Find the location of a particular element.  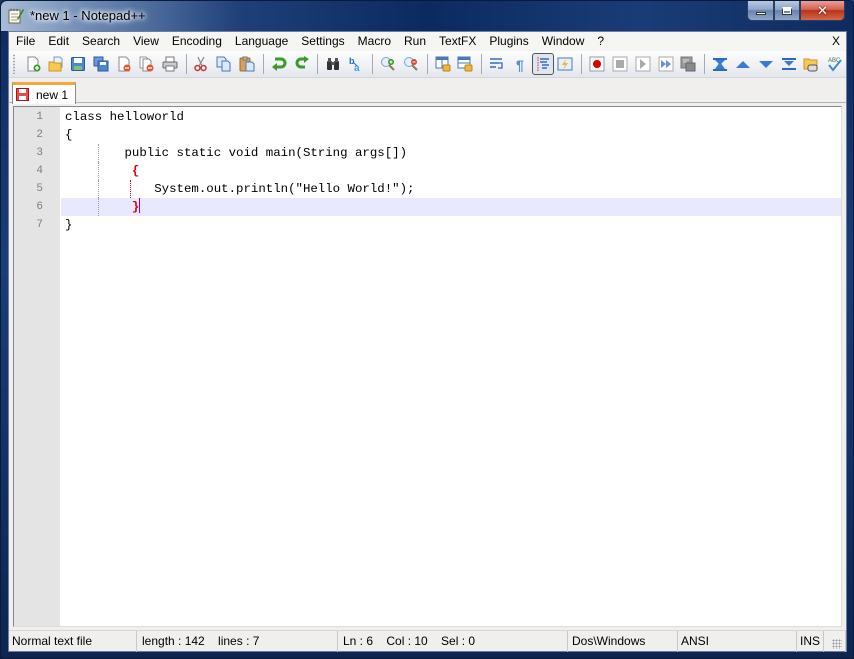

collapse-button is located at coordinates (743, 64).